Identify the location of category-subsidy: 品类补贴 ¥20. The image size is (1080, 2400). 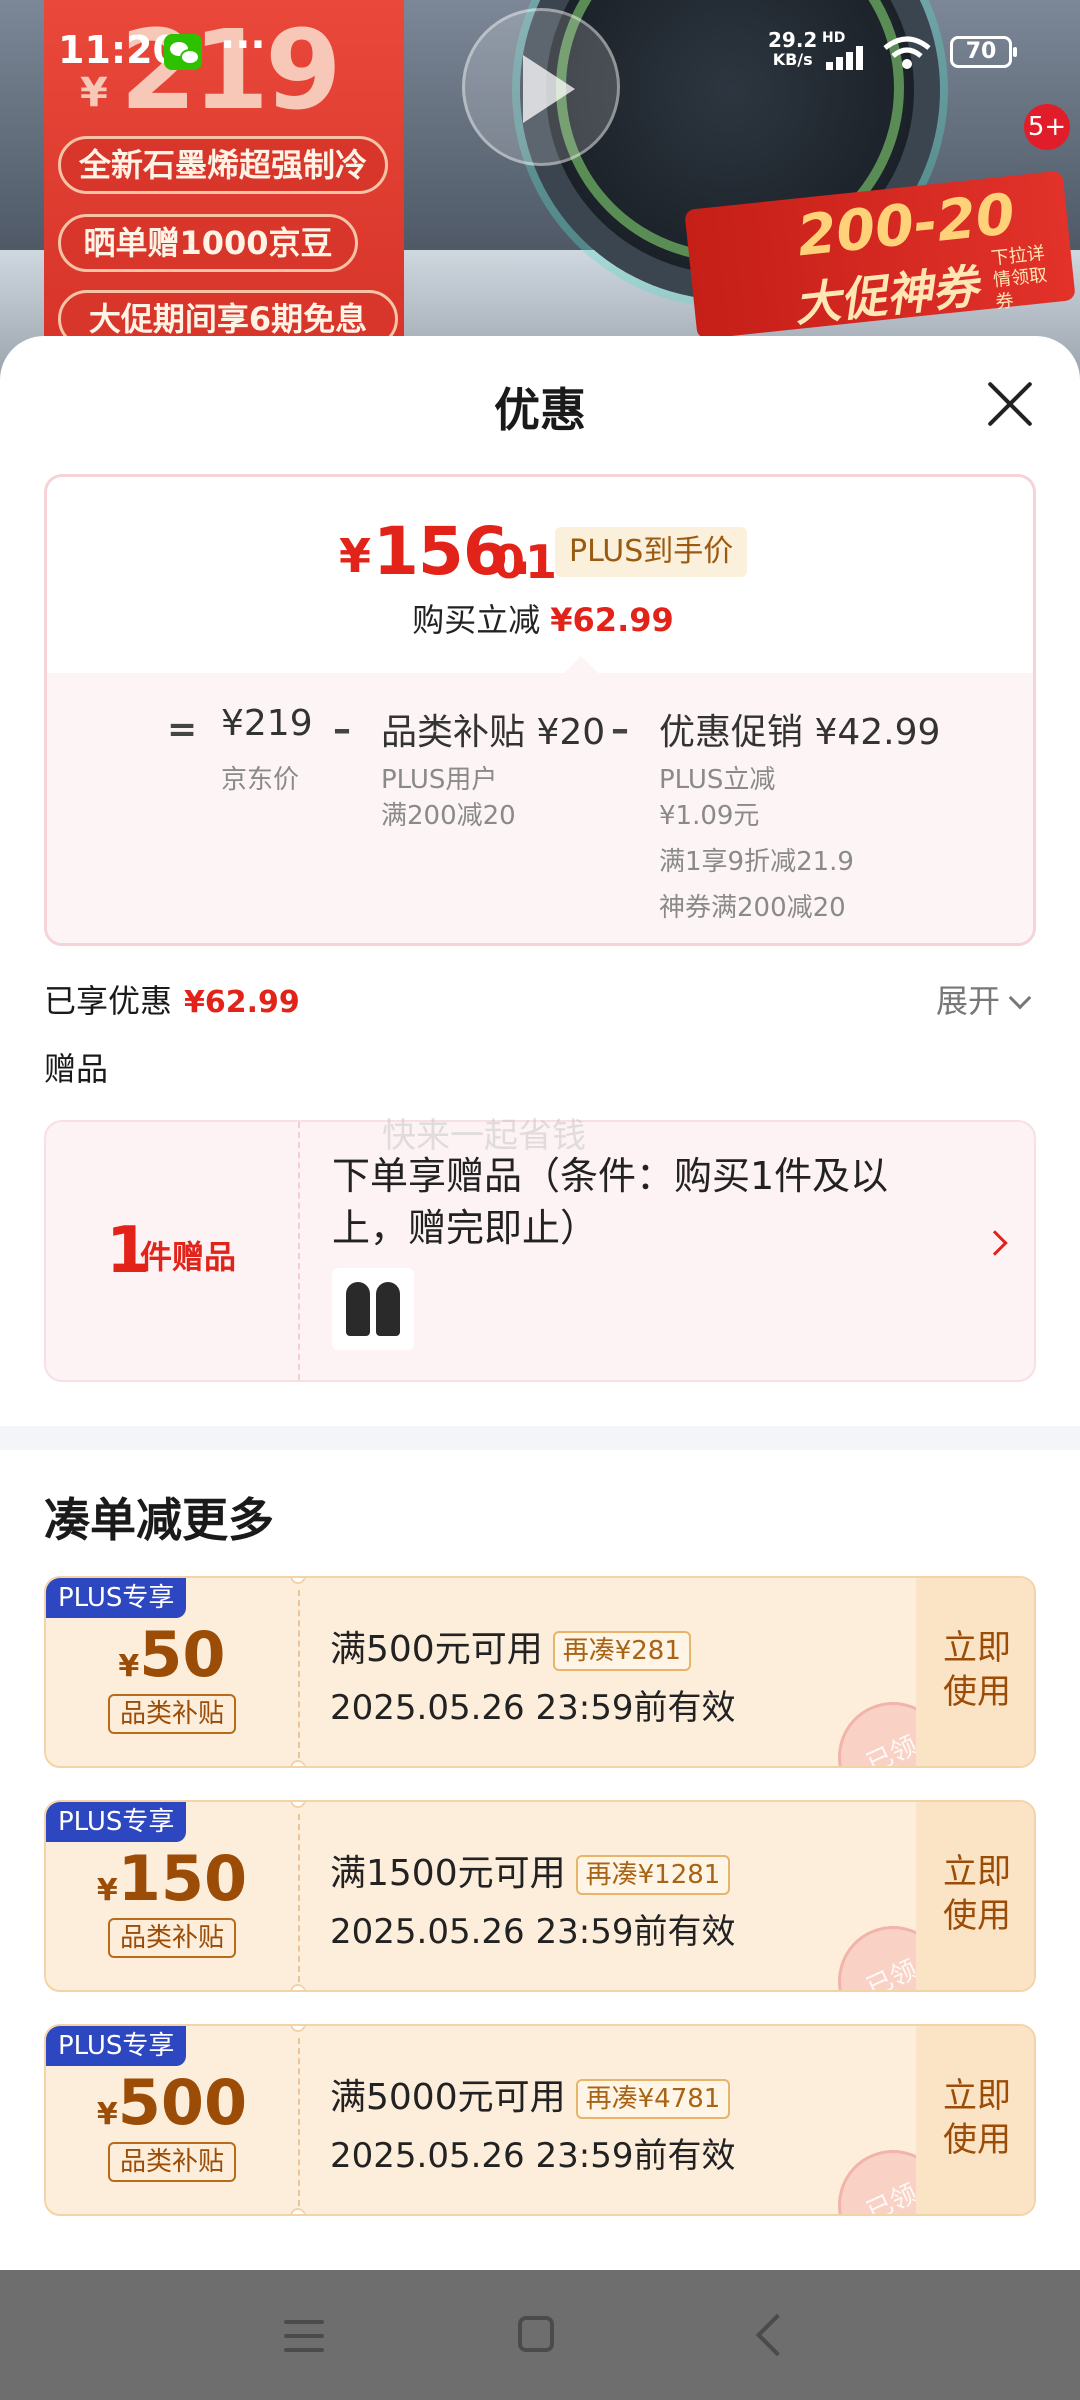
(493, 732).